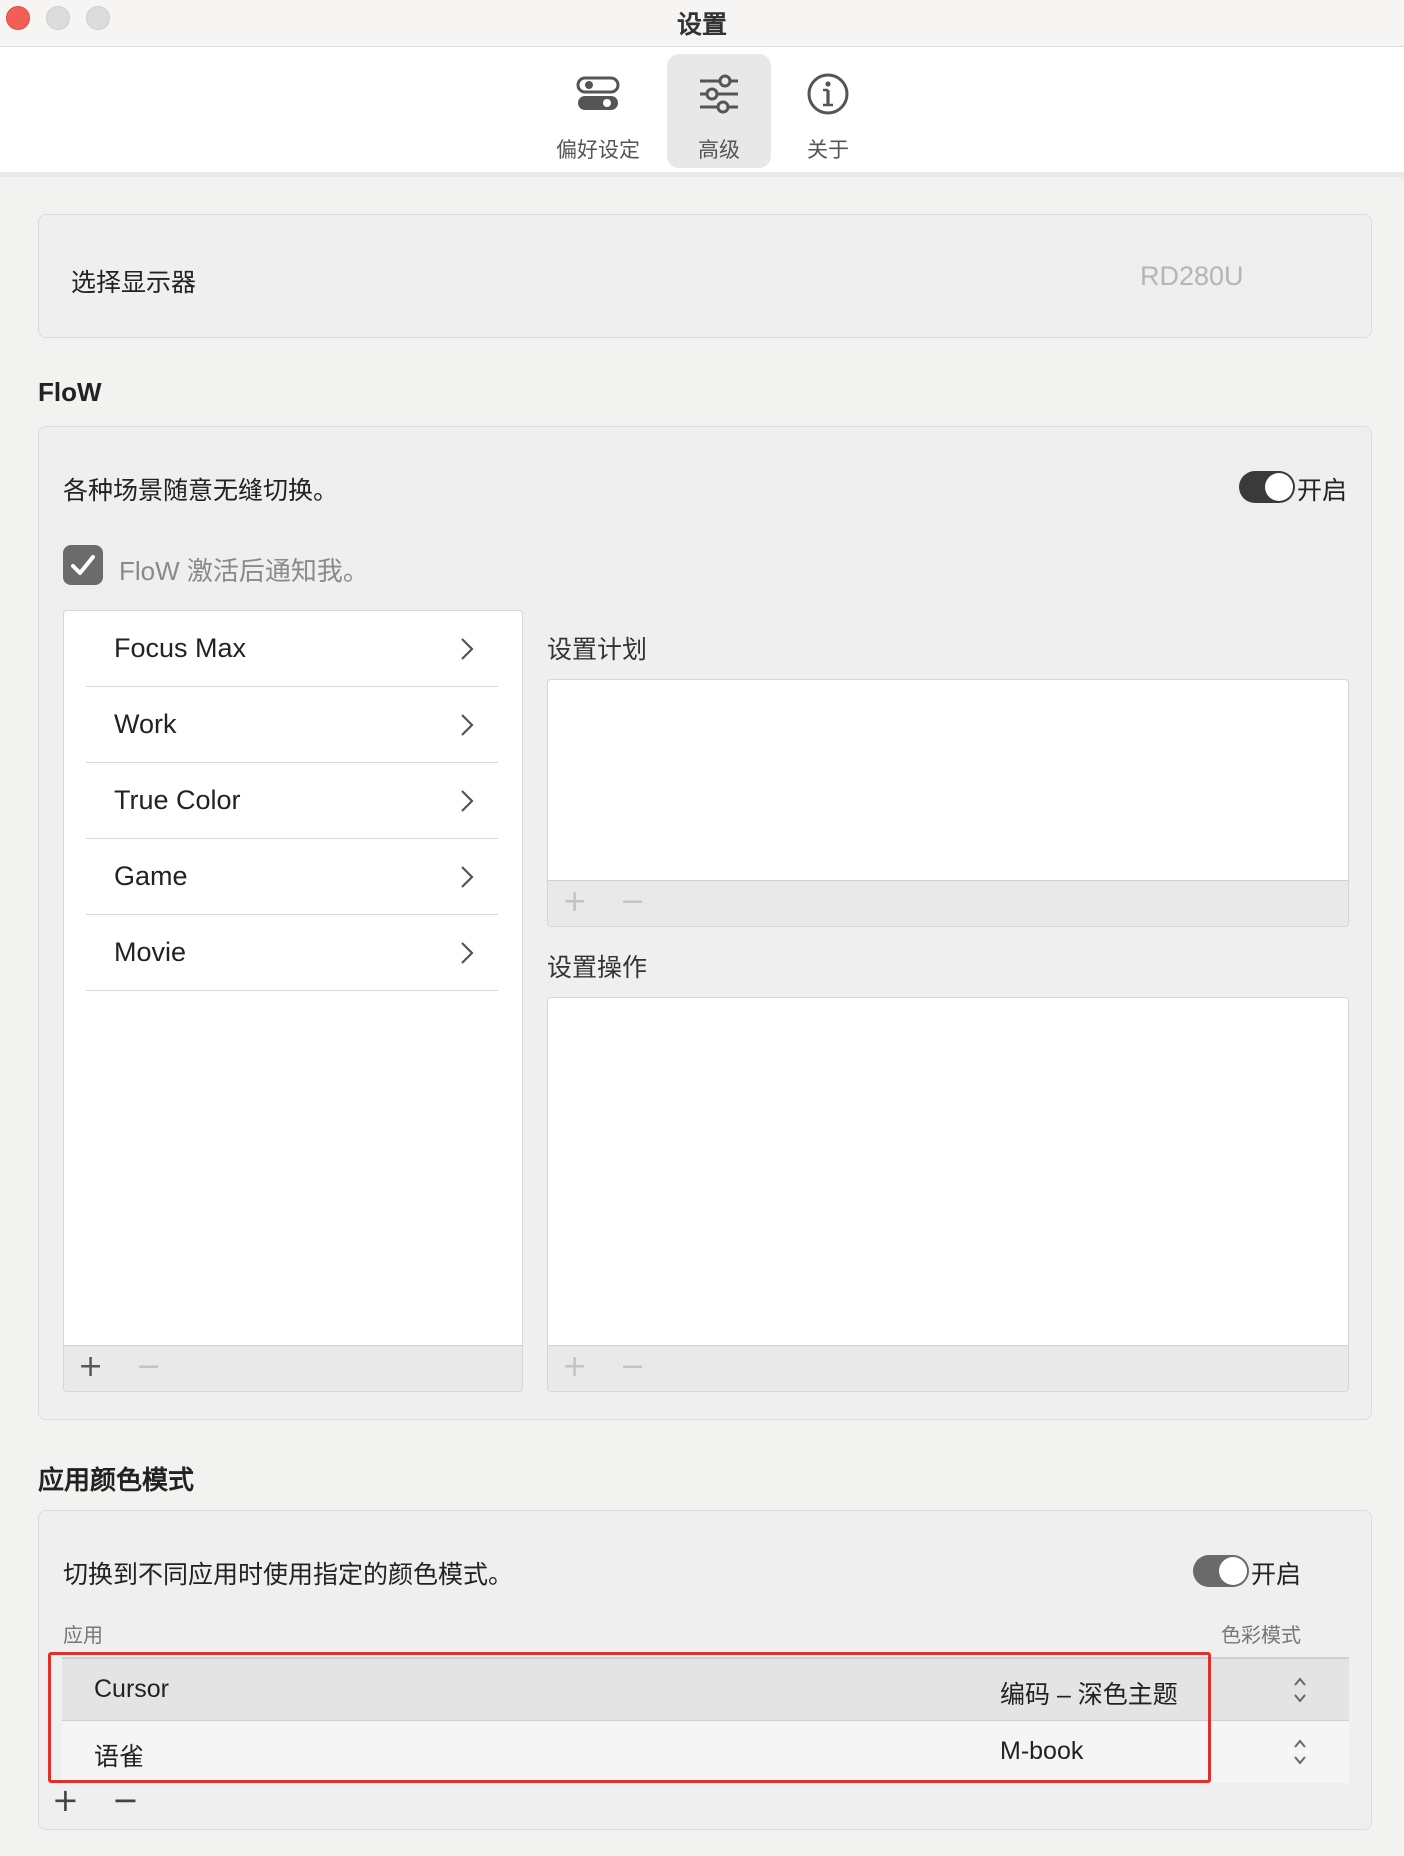 This screenshot has height=1856, width=1404. Describe the element at coordinates (1192, 276) in the screenshot. I see `display-value: RD280U` at that location.